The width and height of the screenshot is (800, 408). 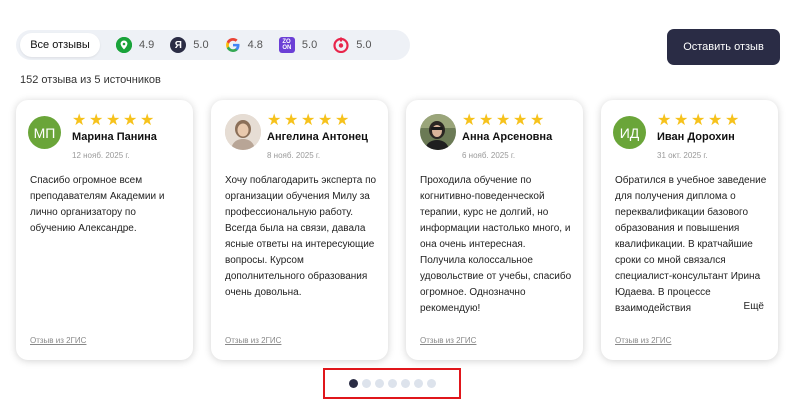 I want to click on yandex-icon: Я, so click(x=178, y=45).